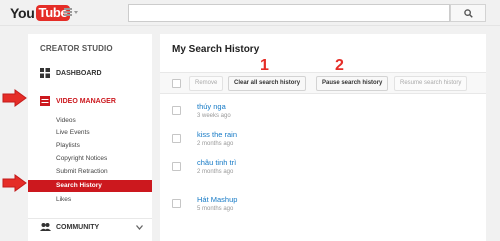  I want to click on list-item: thúy nga 3 weeks ago, so click(323, 113).